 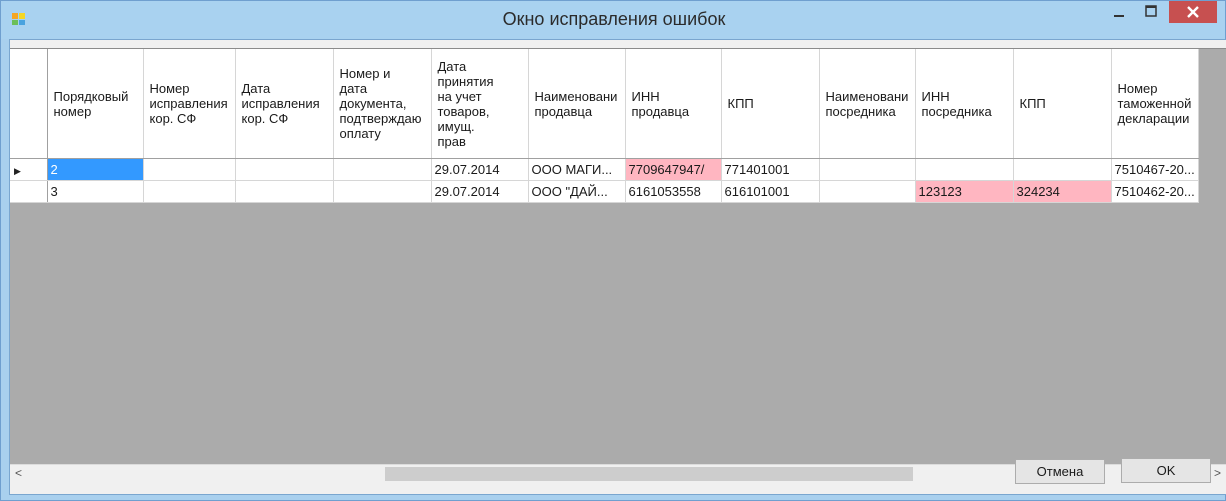 I want to click on close-icon, so click(x=1193, y=12).